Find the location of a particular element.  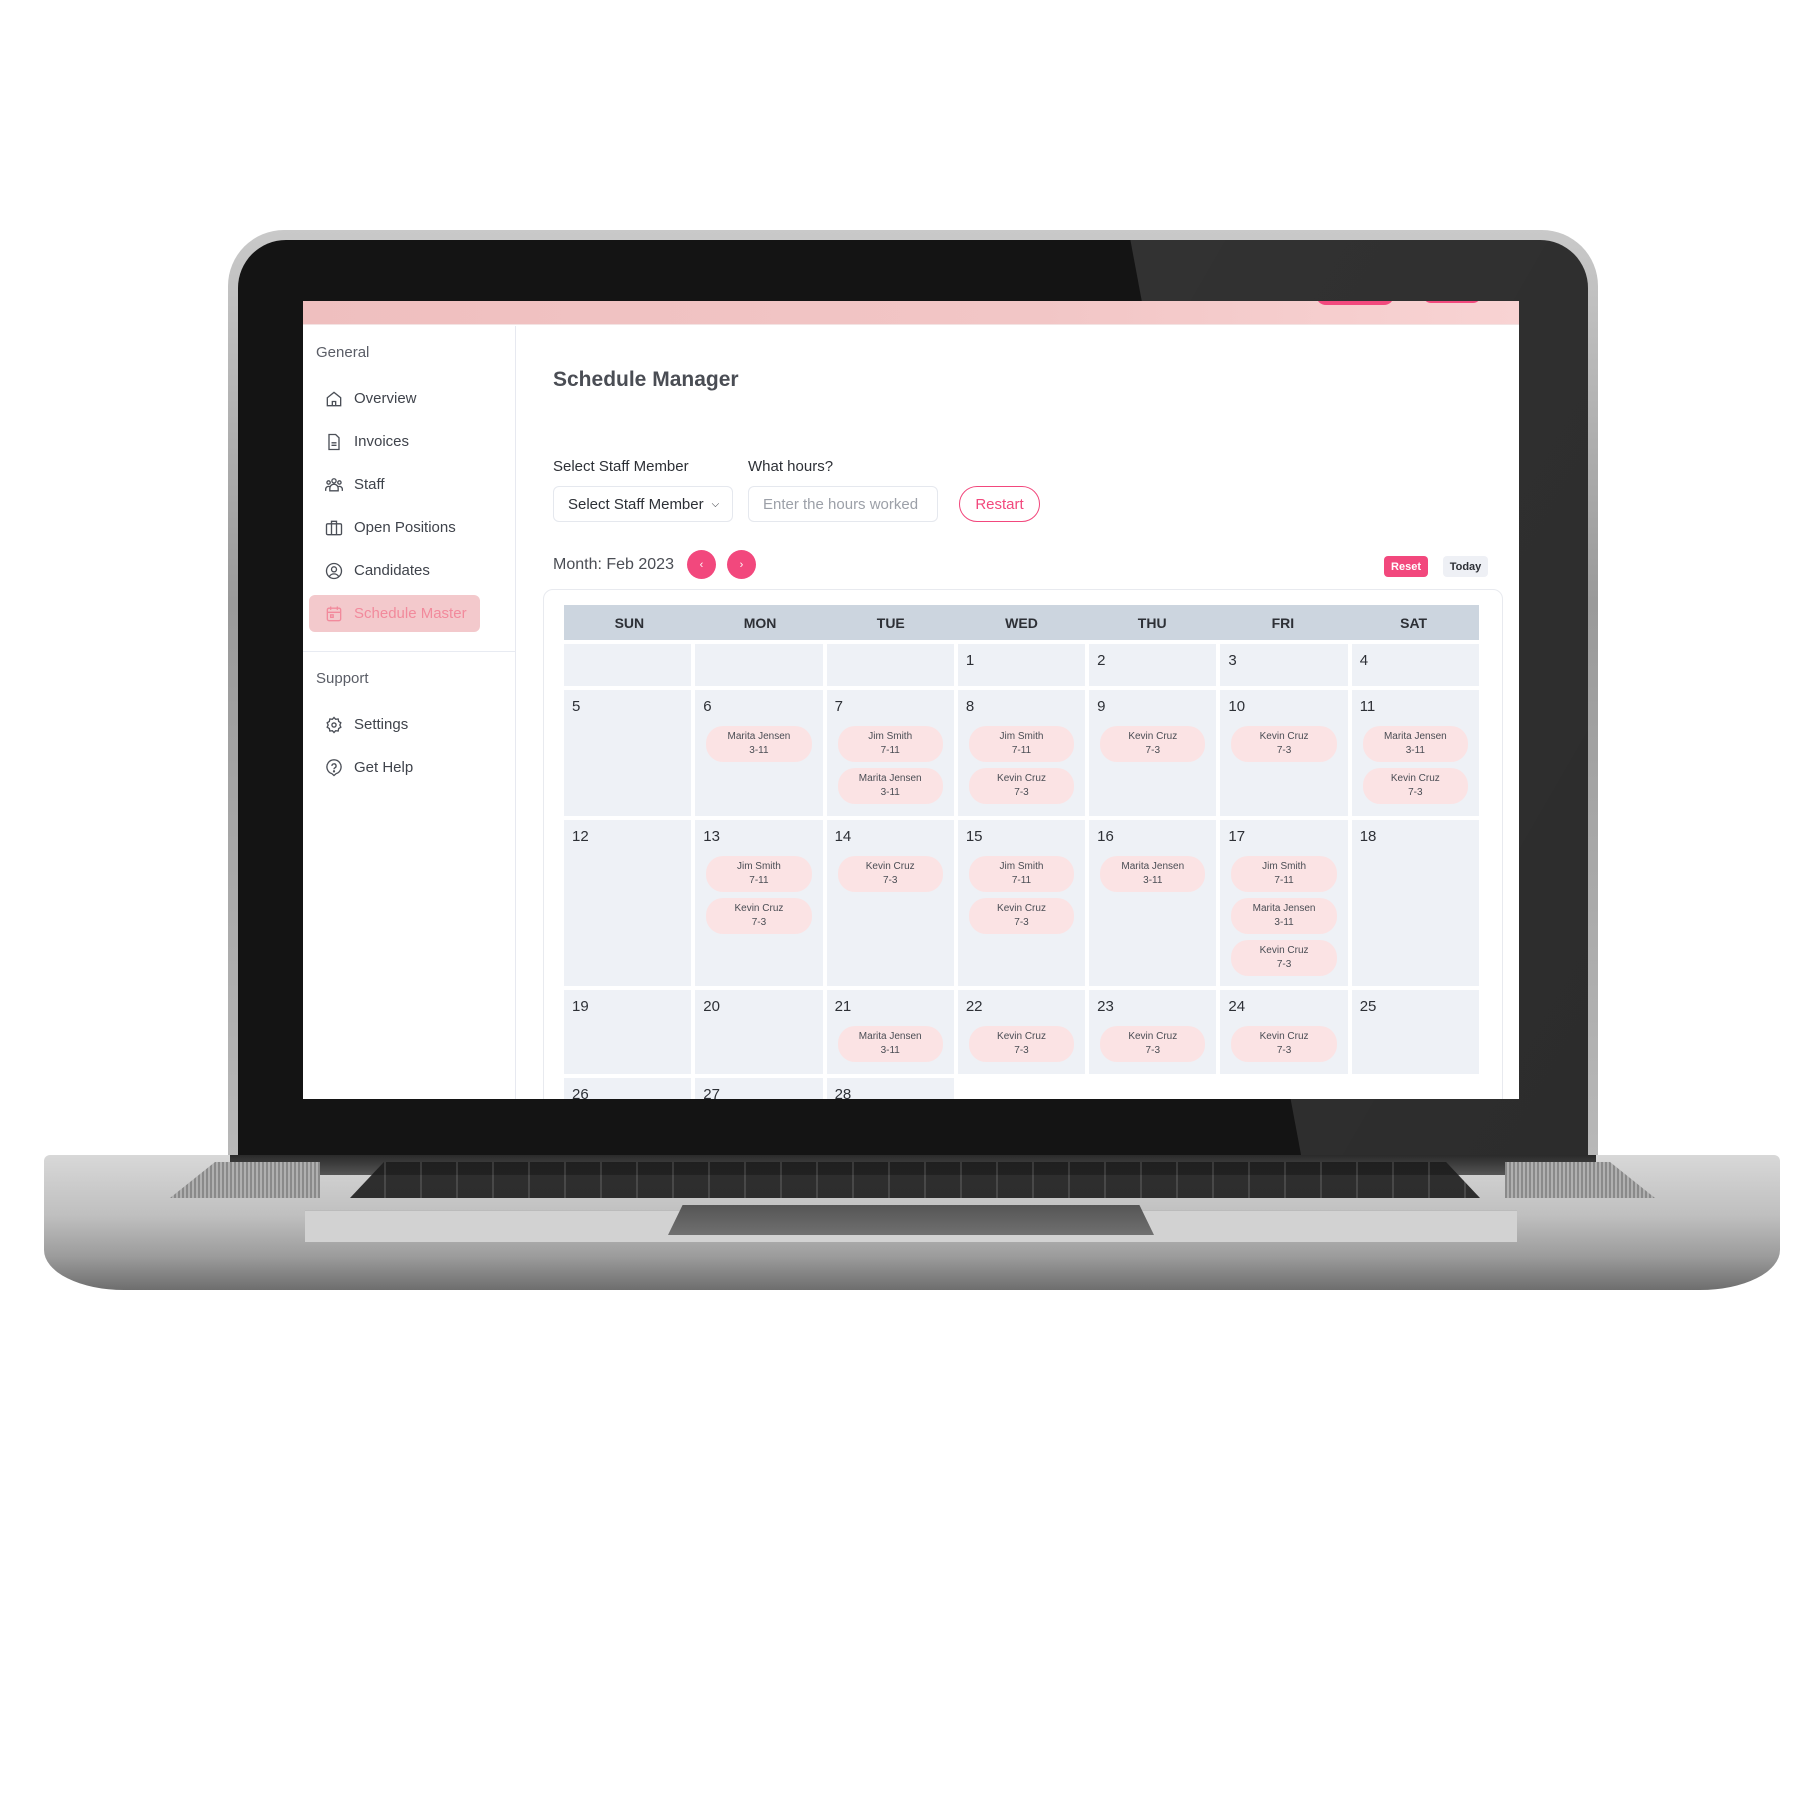

calendar-day-cell: 5 is located at coordinates (628, 753).